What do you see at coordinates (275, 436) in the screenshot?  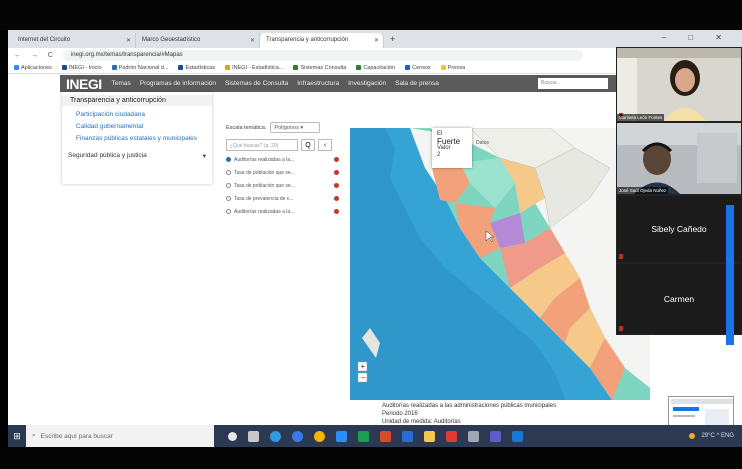 I see `edge-icon` at bounding box center [275, 436].